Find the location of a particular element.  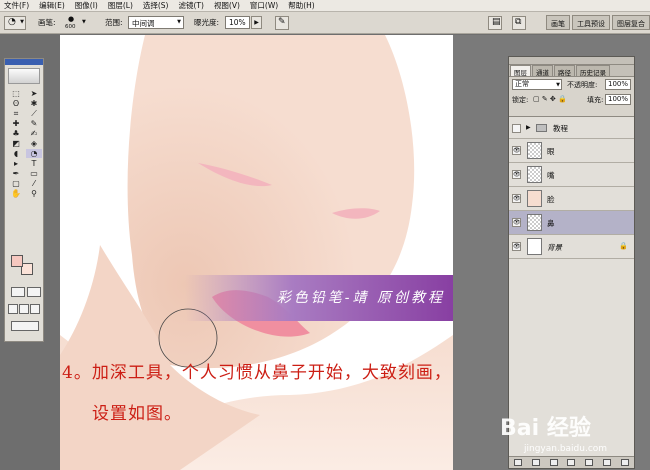

layer-row: 👁 嘴 is located at coordinates (571, 175).